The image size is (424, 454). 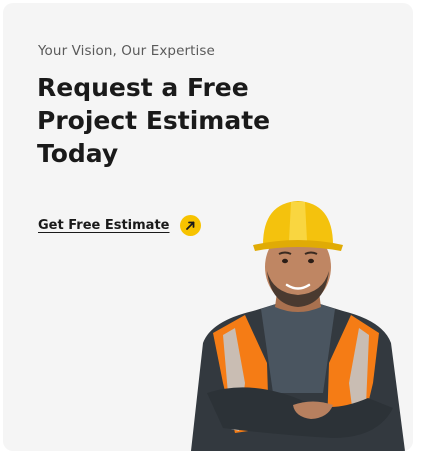 What do you see at coordinates (143, 87) in the screenshot?
I see `headline-line-1: Request a Free` at bounding box center [143, 87].